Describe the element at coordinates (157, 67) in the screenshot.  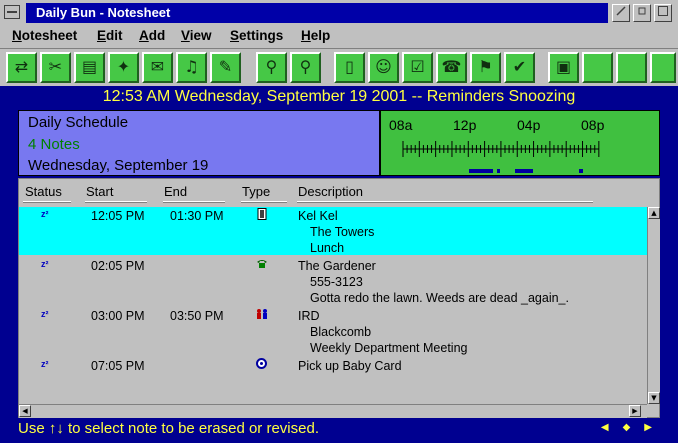
I see `mail-button: ✉` at that location.